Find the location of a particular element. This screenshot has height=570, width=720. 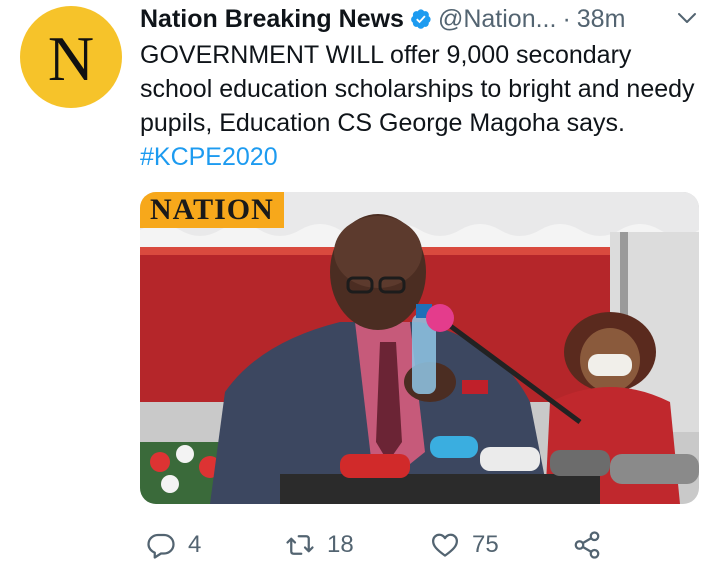

tweet-time: 38m is located at coordinates (601, 19).